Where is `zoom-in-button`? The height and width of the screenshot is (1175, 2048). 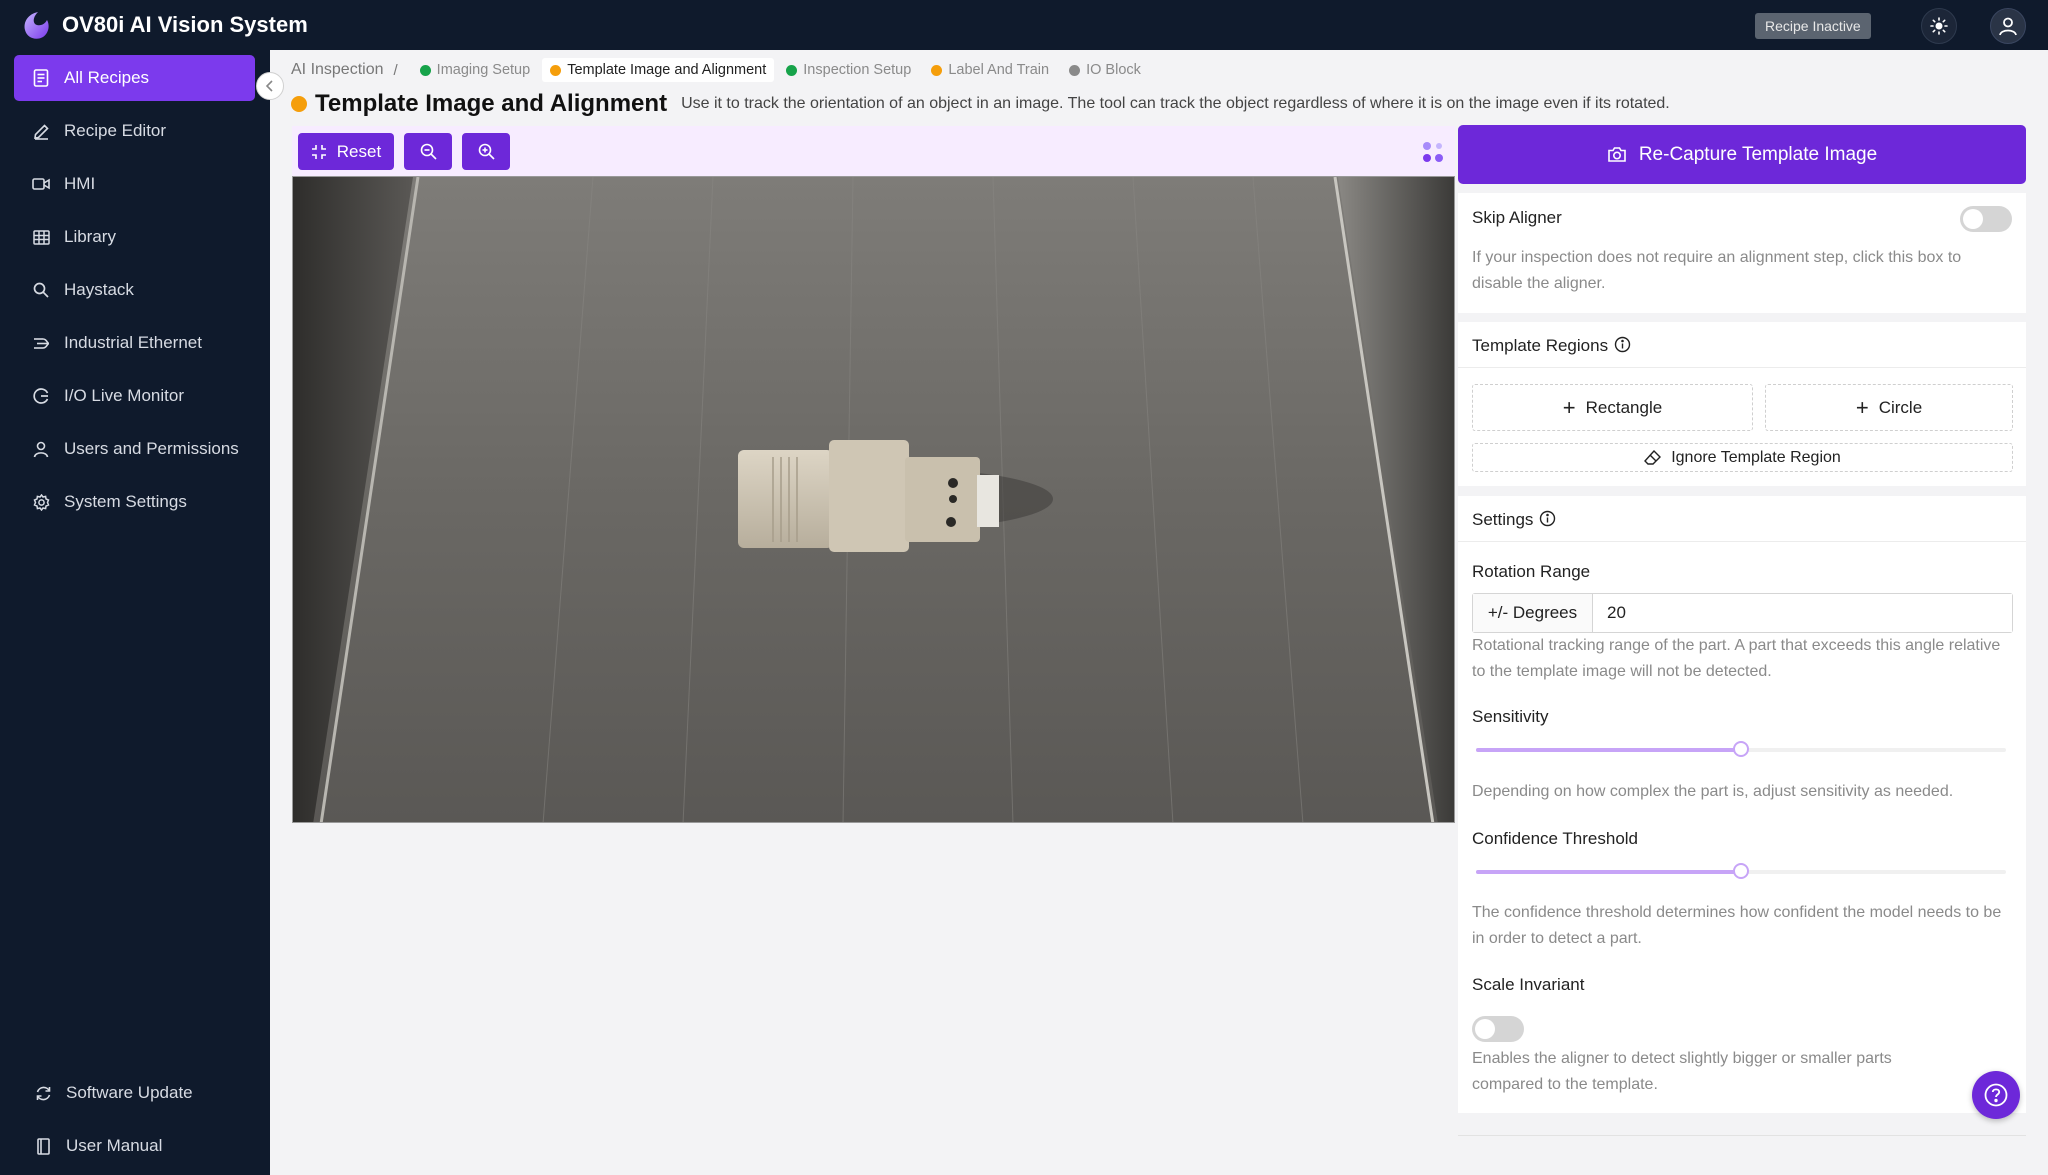
zoom-in-button is located at coordinates (486, 151).